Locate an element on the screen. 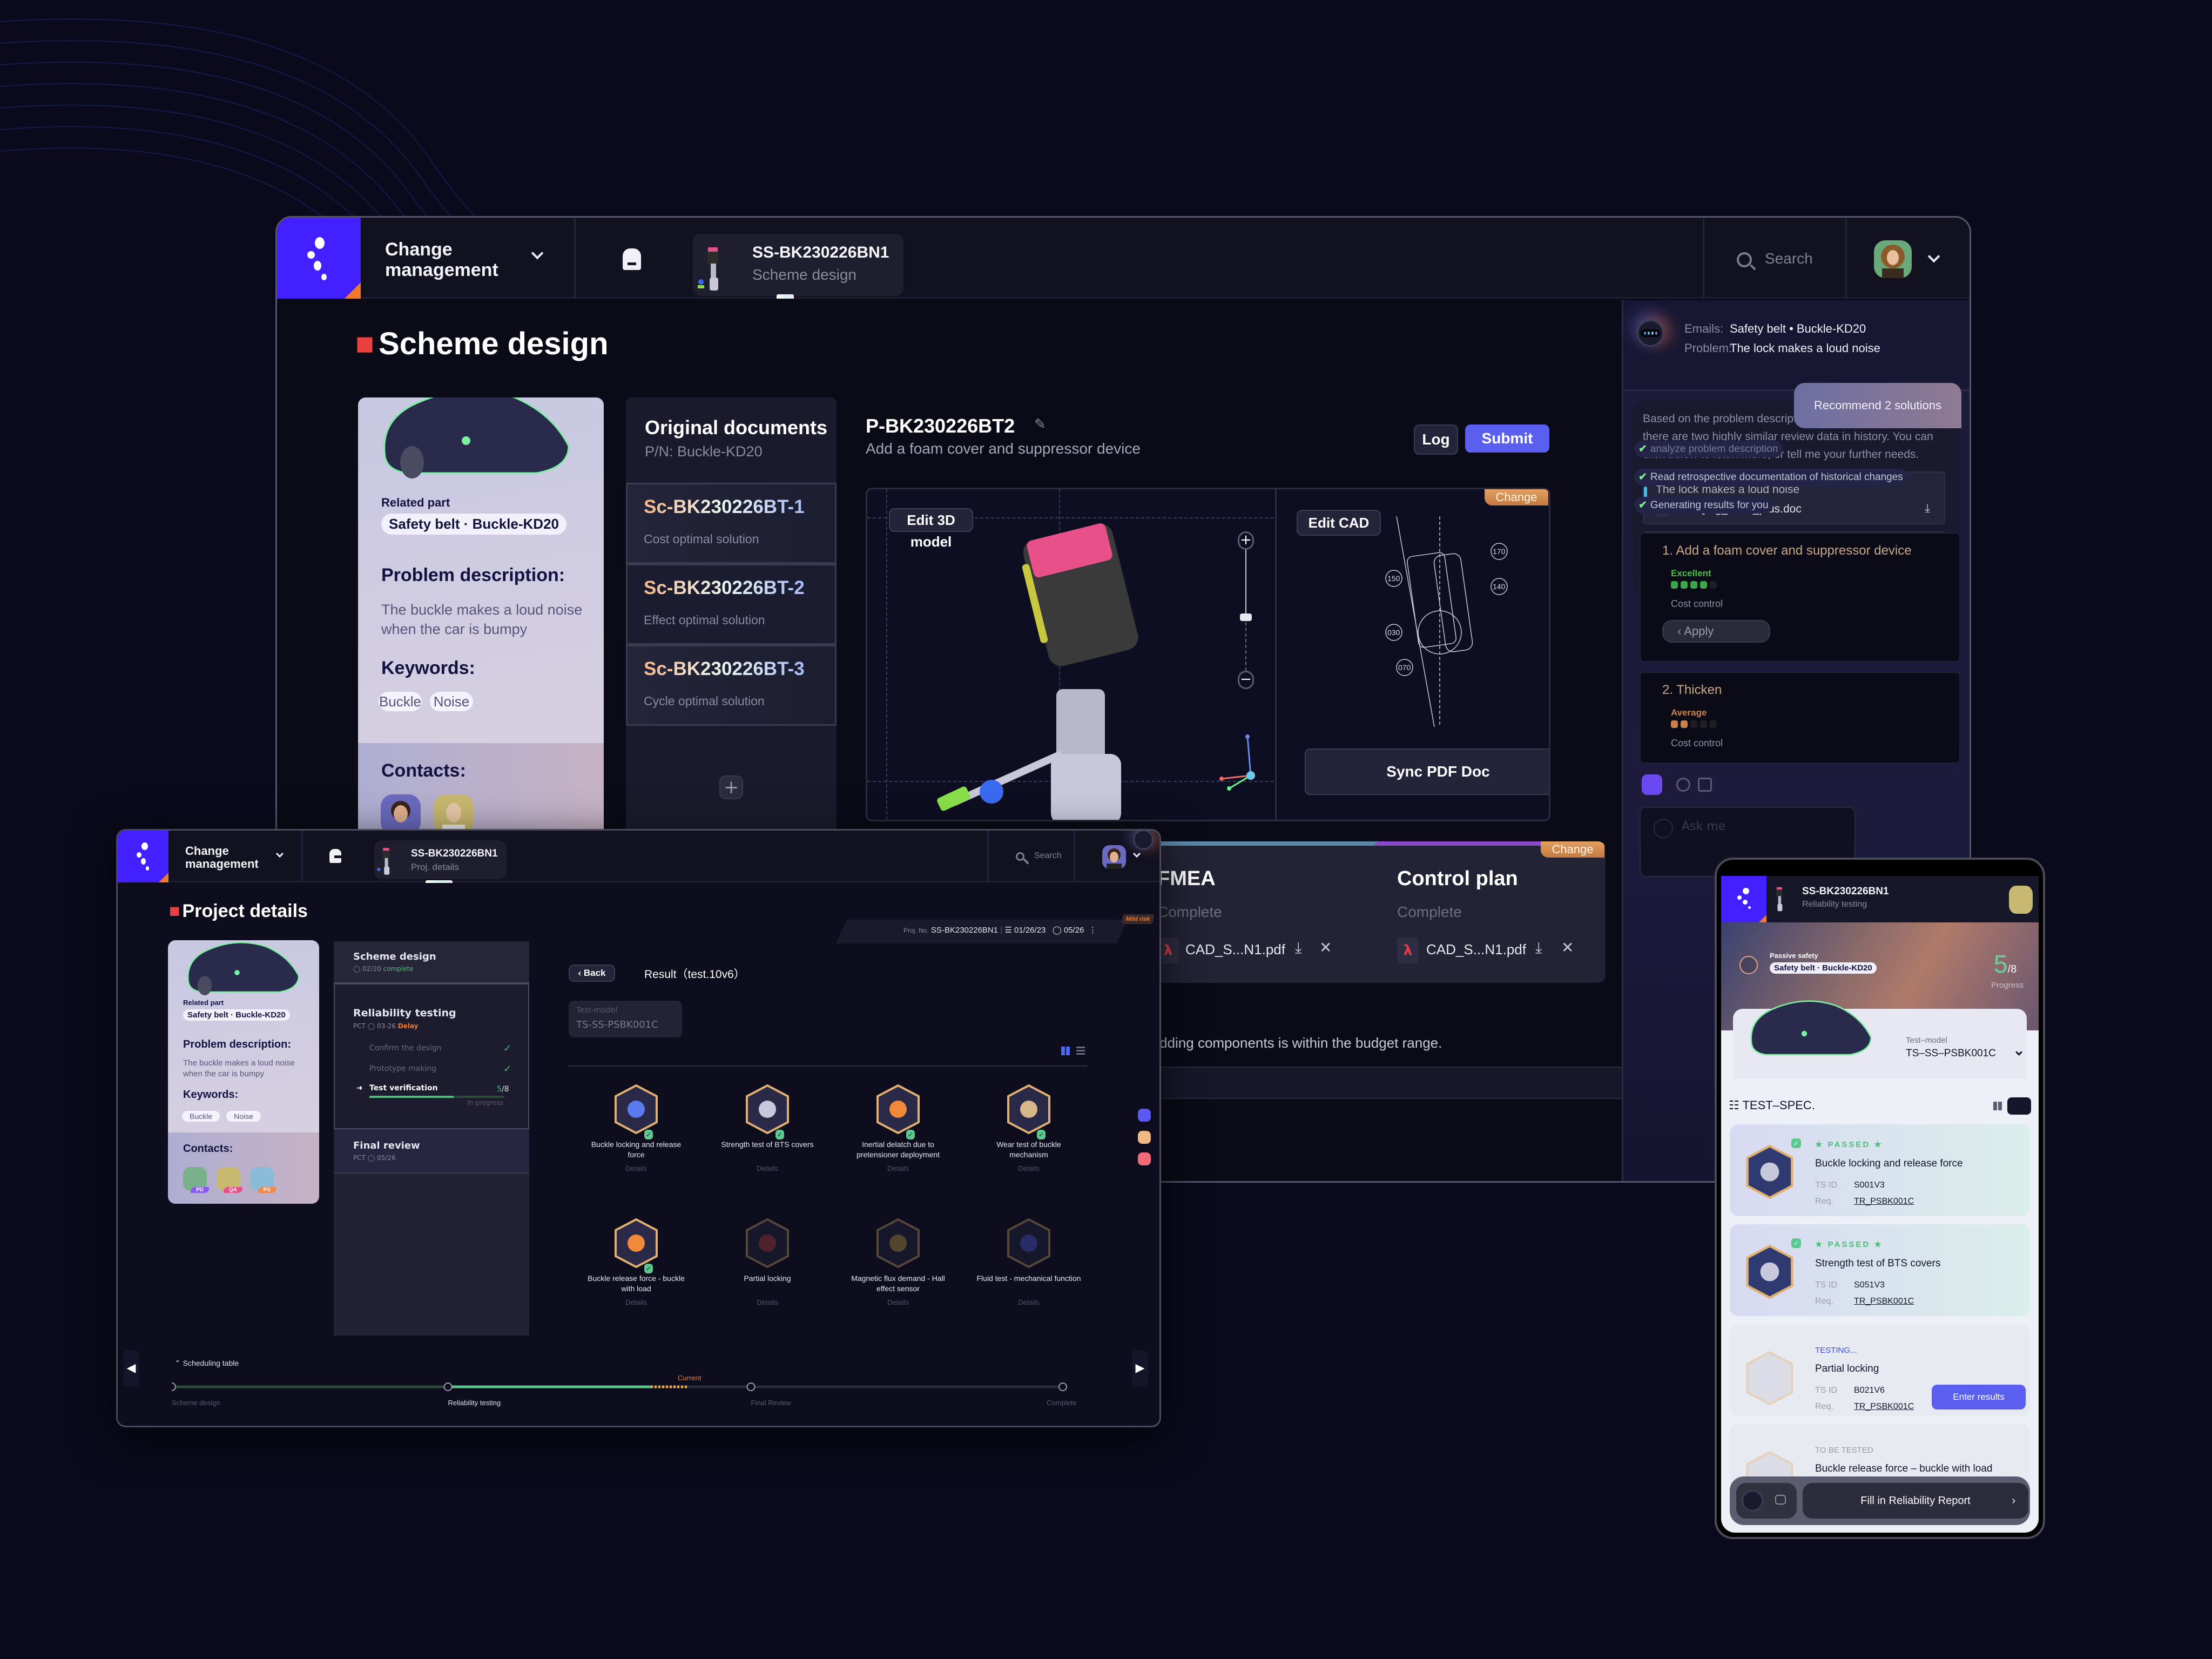  test-badge: ✓ Wear test of buckle mechanism Details is located at coordinates (1028, 1143).